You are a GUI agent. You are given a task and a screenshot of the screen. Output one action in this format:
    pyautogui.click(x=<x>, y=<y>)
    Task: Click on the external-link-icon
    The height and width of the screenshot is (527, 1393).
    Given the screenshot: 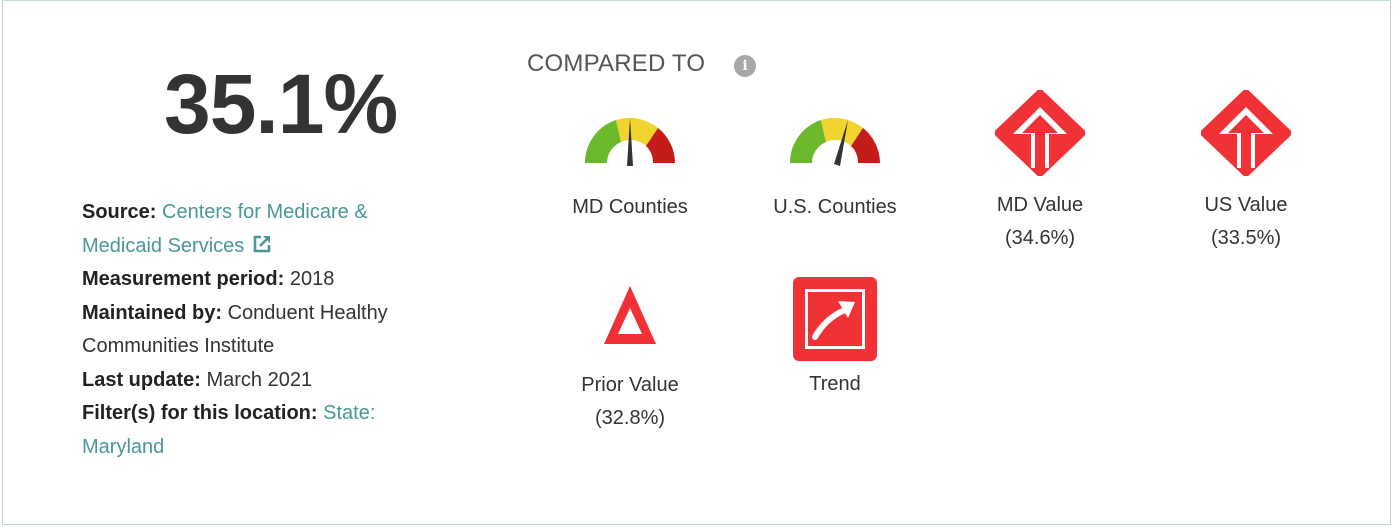 What is the action you would take?
    pyautogui.click(x=262, y=244)
    